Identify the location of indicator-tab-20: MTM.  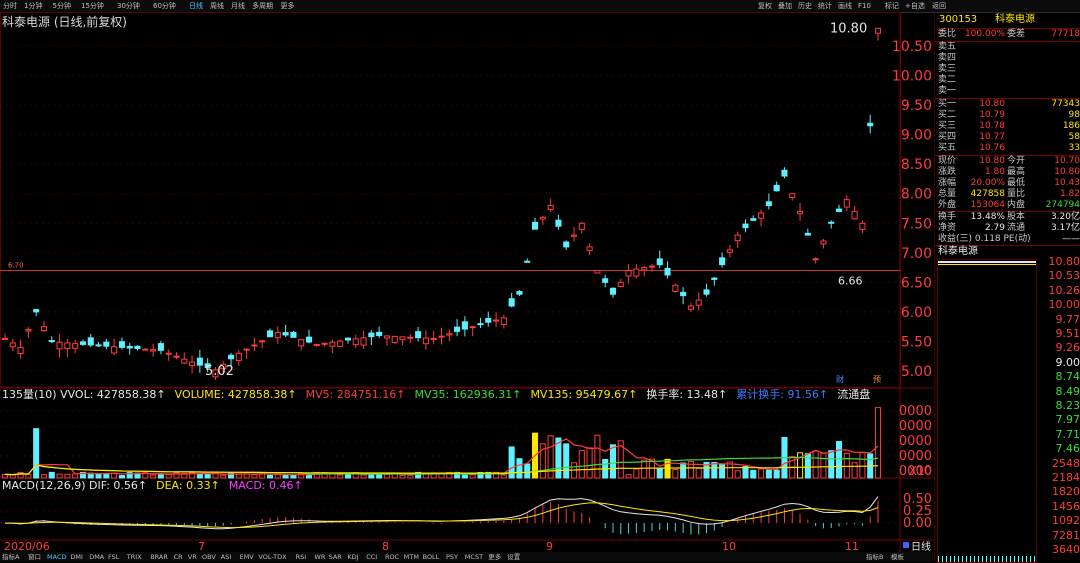
(411, 557).